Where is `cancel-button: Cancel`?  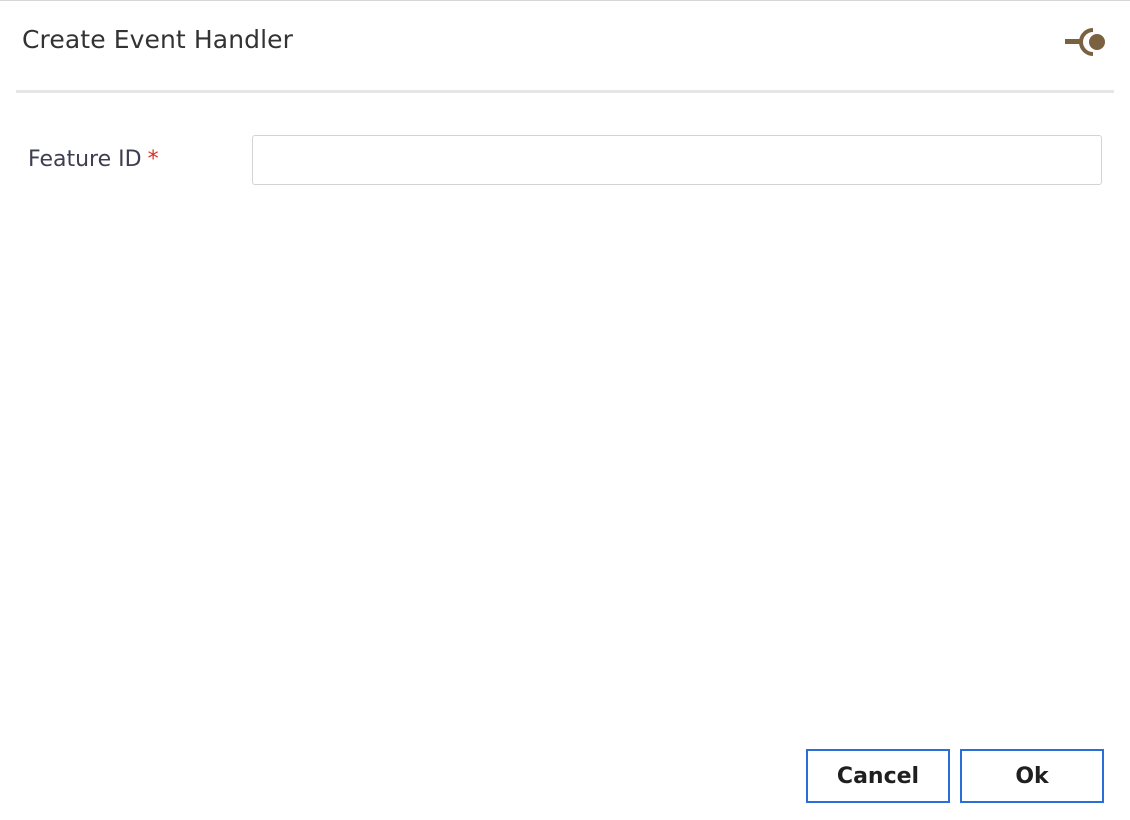 cancel-button: Cancel is located at coordinates (878, 776).